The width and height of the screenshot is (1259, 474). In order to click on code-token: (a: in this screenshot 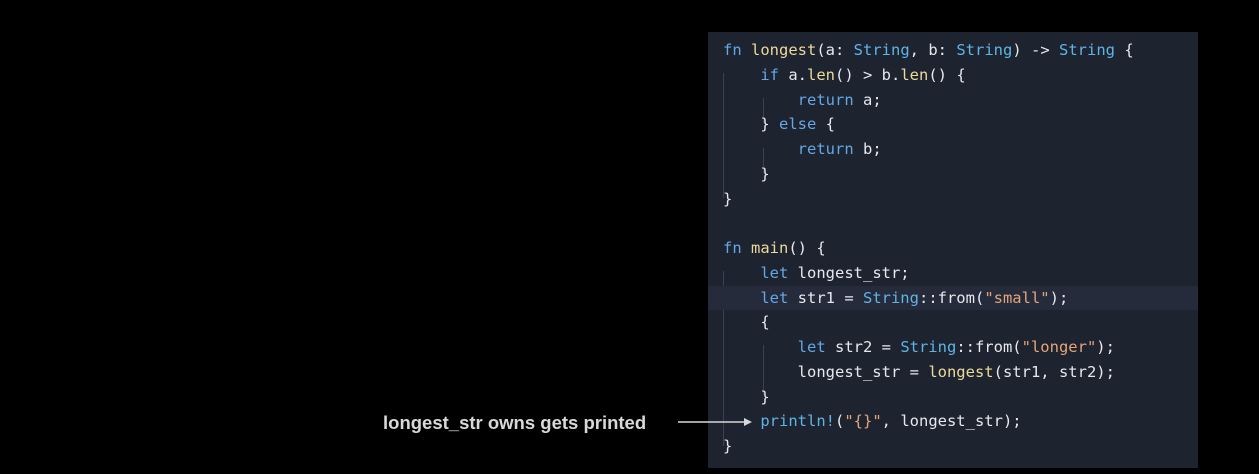, I will do `click(835, 50)`.